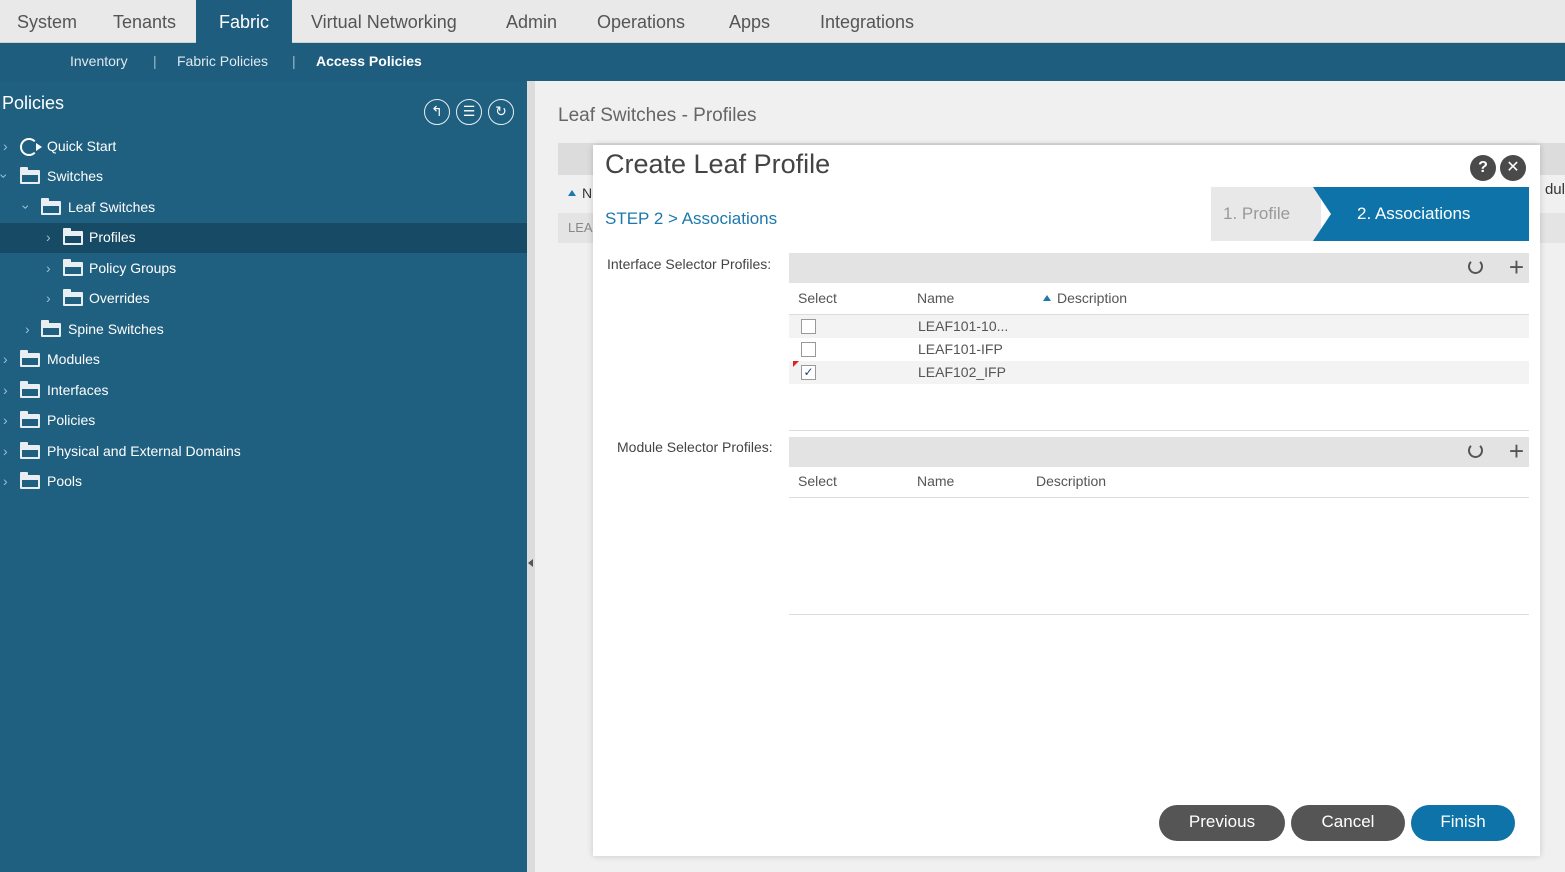 The width and height of the screenshot is (1565, 872). Describe the element at coordinates (531, 21) in the screenshot. I see `tab-admin: Admin` at that location.